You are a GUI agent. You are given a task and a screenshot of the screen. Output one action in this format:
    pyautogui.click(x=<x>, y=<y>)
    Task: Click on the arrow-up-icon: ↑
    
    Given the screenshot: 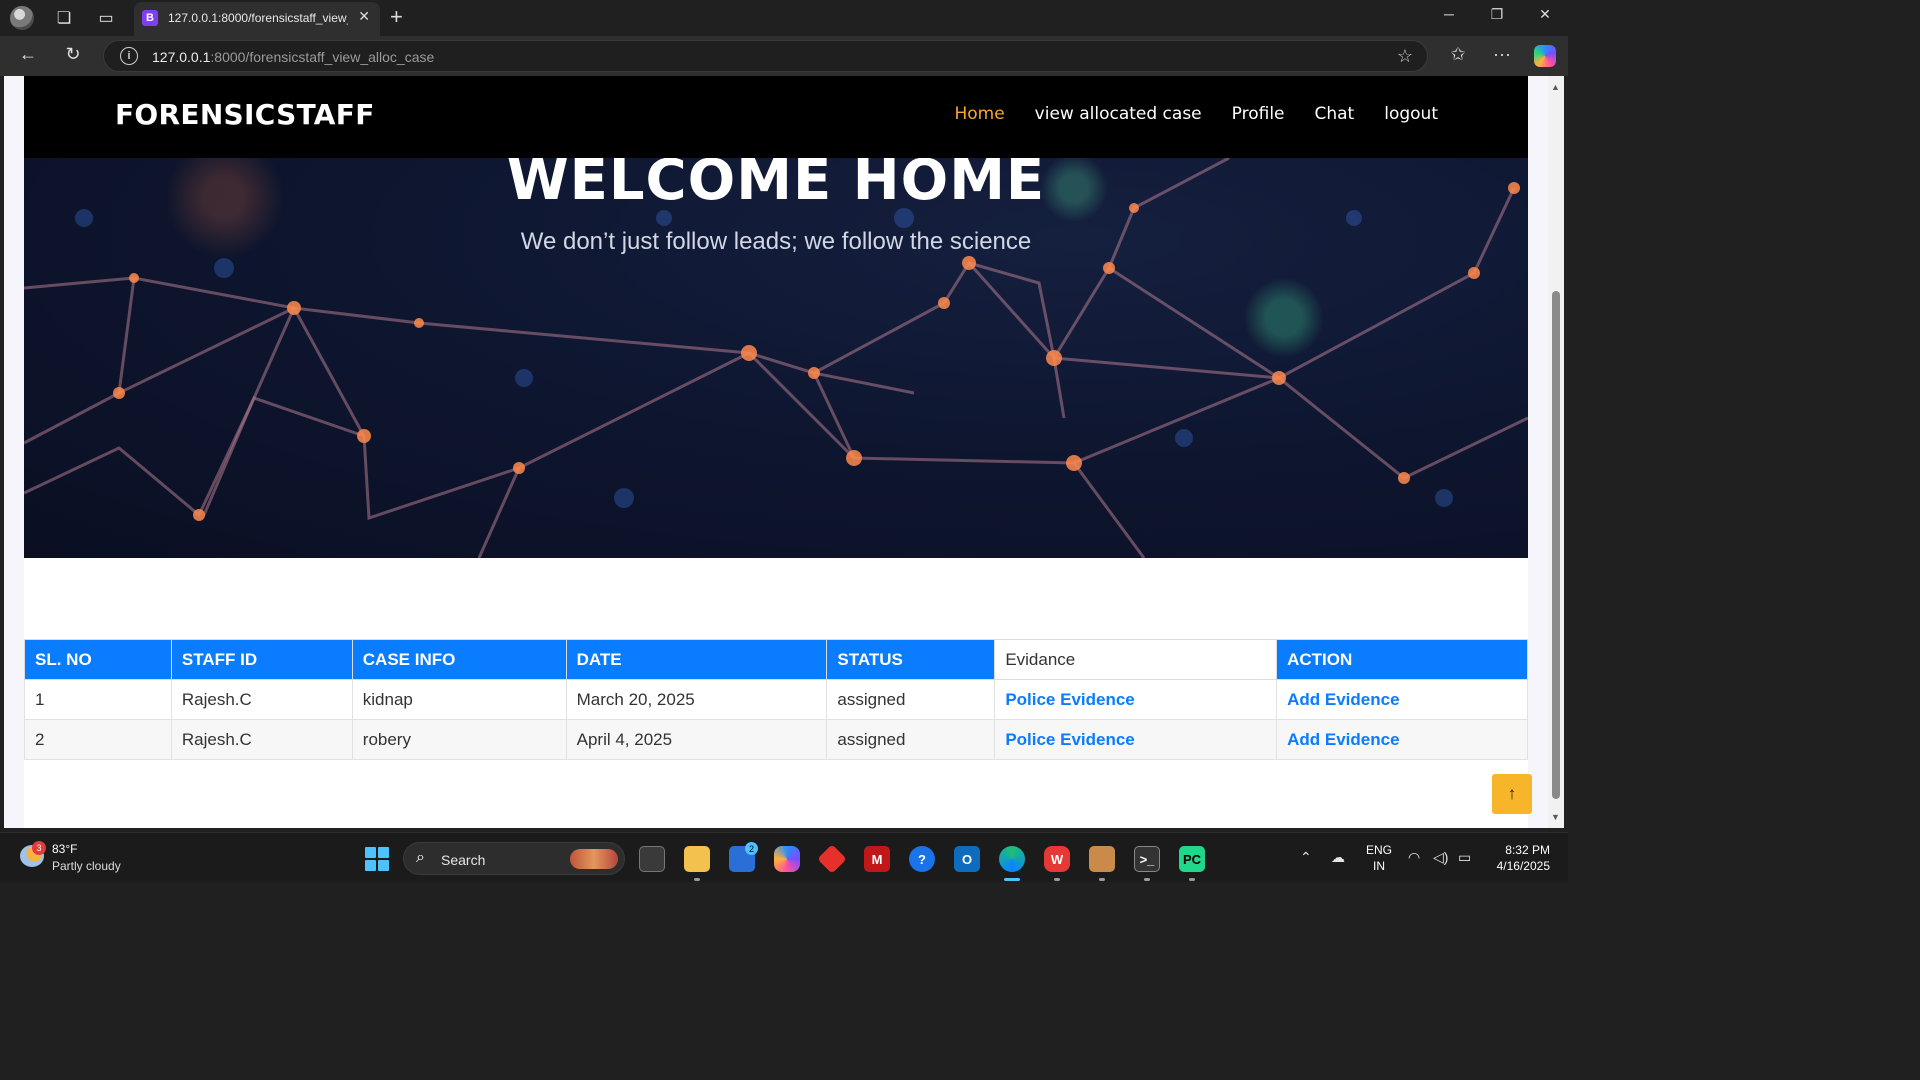 What is the action you would take?
    pyautogui.click(x=1512, y=793)
    